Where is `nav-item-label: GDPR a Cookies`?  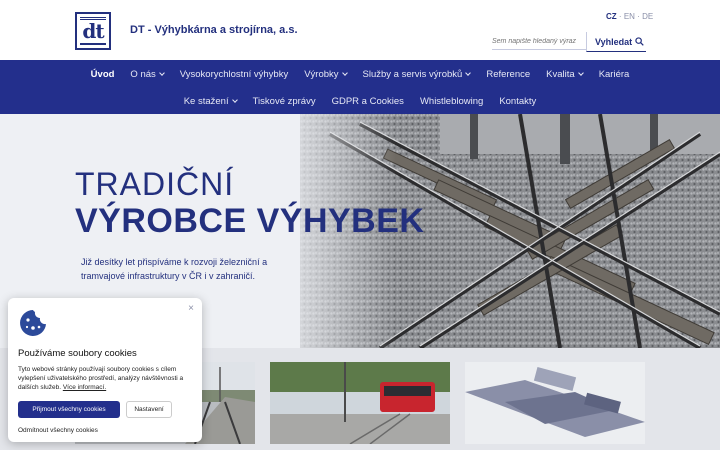
nav-item-label: GDPR a Cookies is located at coordinates (367, 101).